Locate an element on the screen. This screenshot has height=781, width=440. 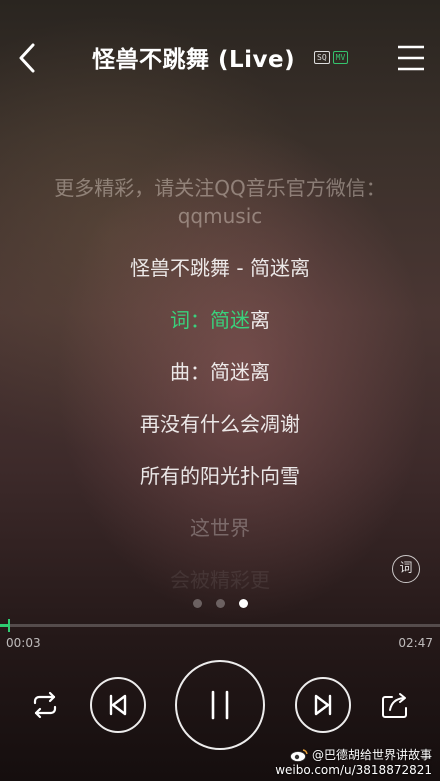
menu-button is located at coordinates (411, 58).